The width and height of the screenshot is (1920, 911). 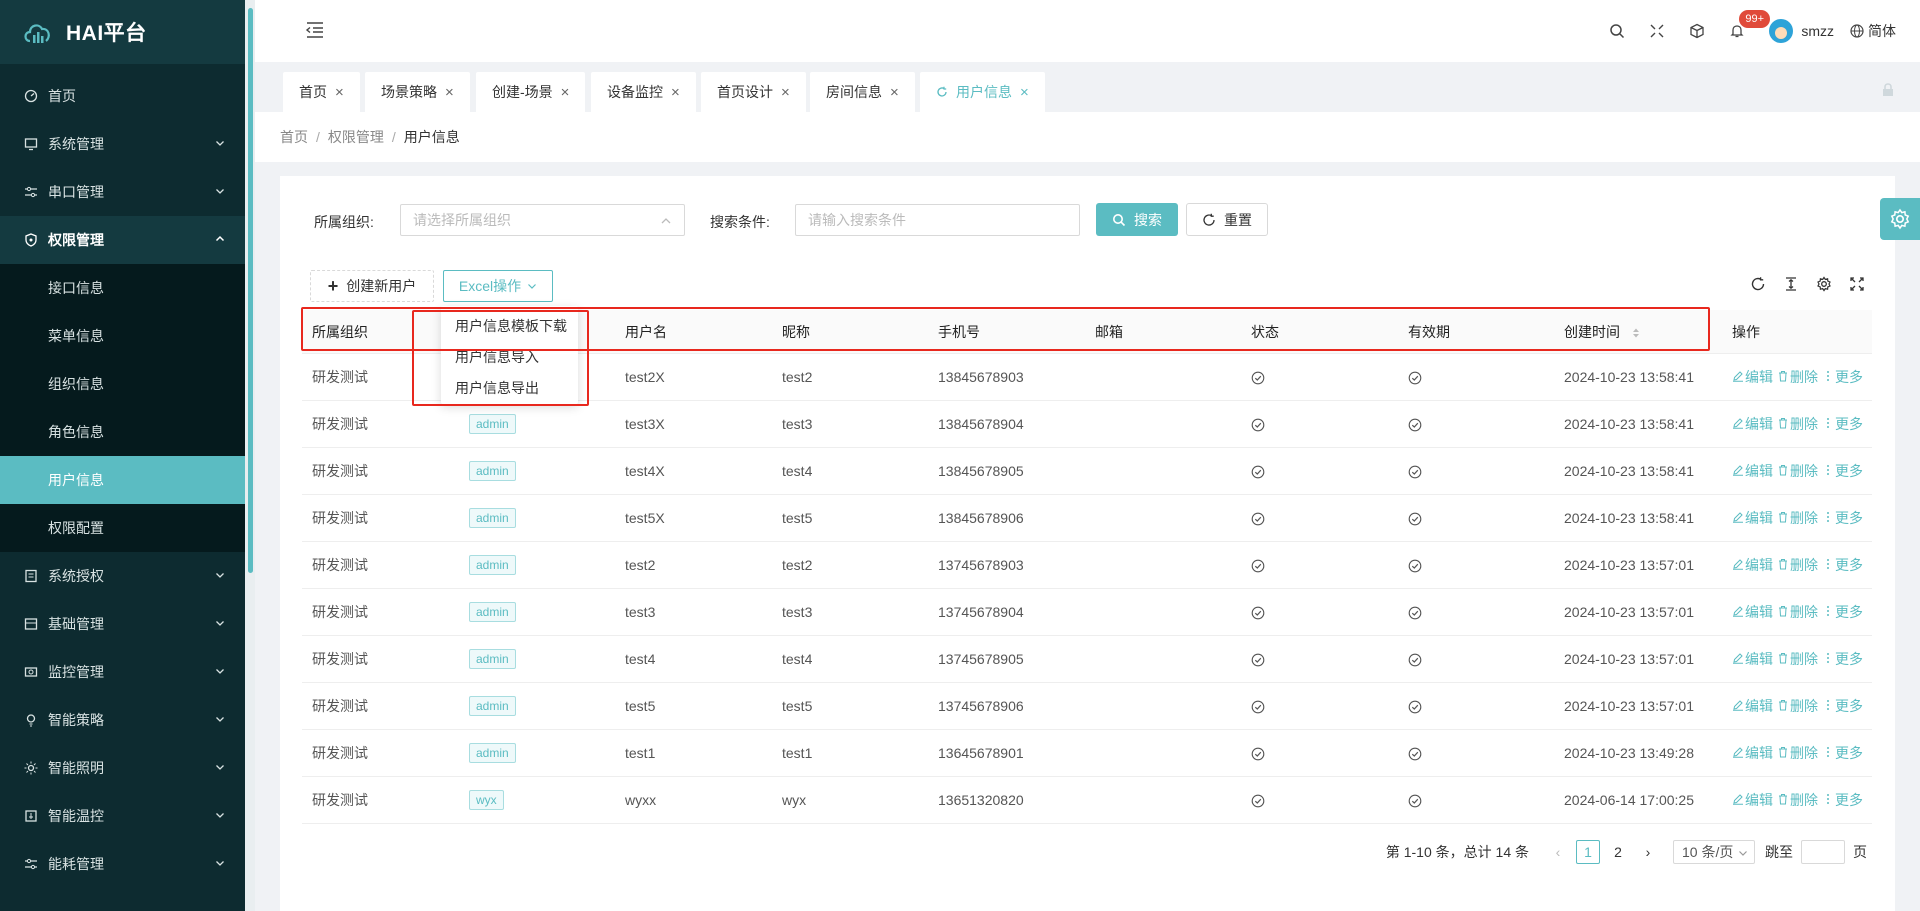 I want to click on bell-icon: 99+, so click(x=1743, y=31).